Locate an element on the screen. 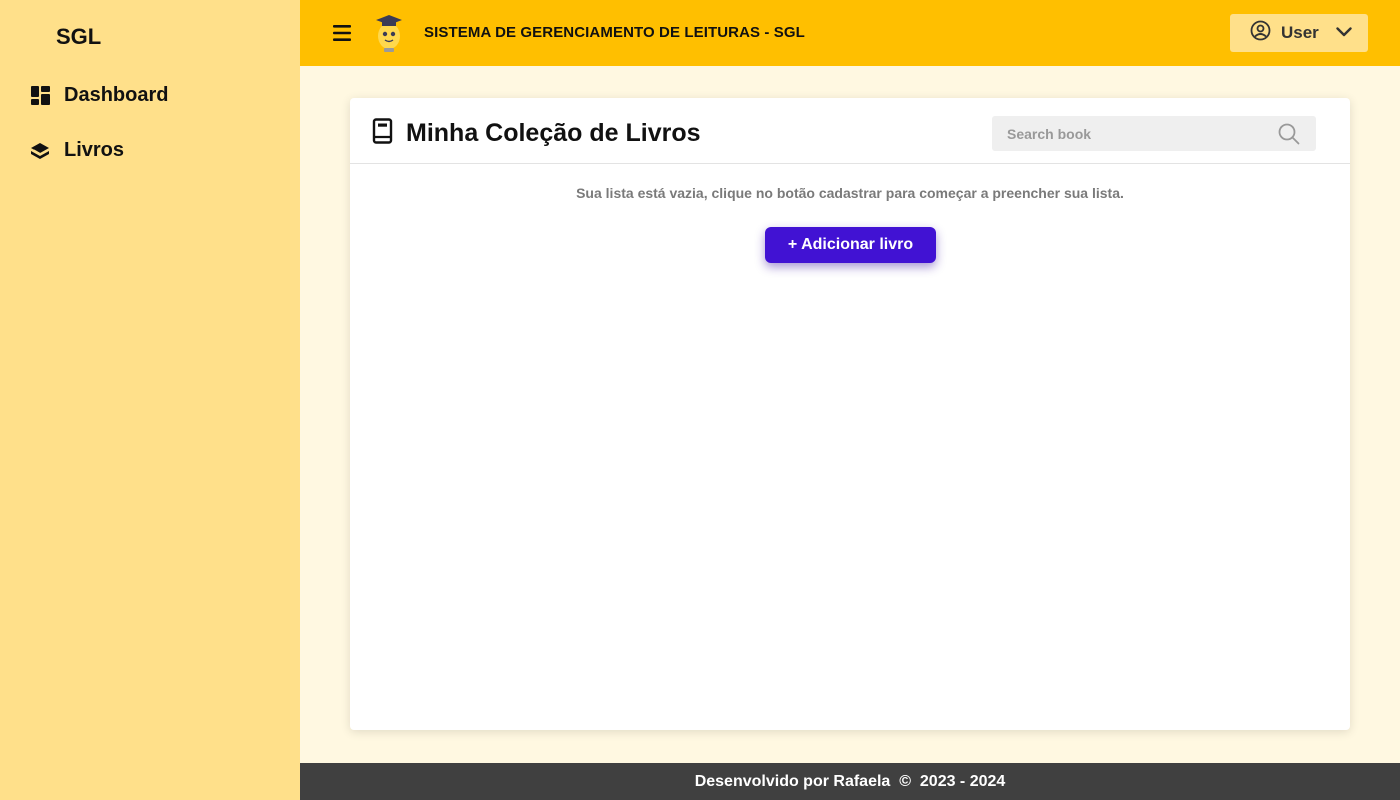  dashboard-icon is located at coordinates (40, 96).